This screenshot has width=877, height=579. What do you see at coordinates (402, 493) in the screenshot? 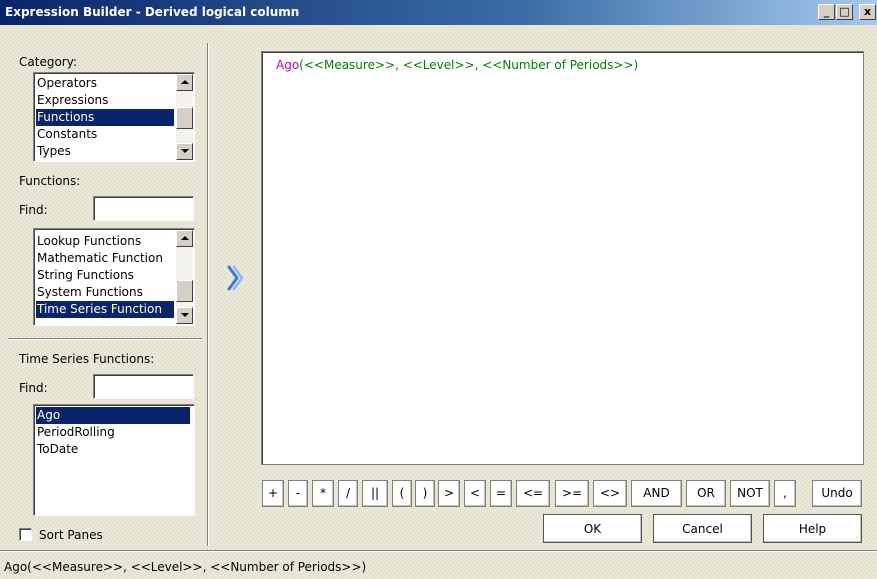
I see `operator-open-paren-button: (` at bounding box center [402, 493].